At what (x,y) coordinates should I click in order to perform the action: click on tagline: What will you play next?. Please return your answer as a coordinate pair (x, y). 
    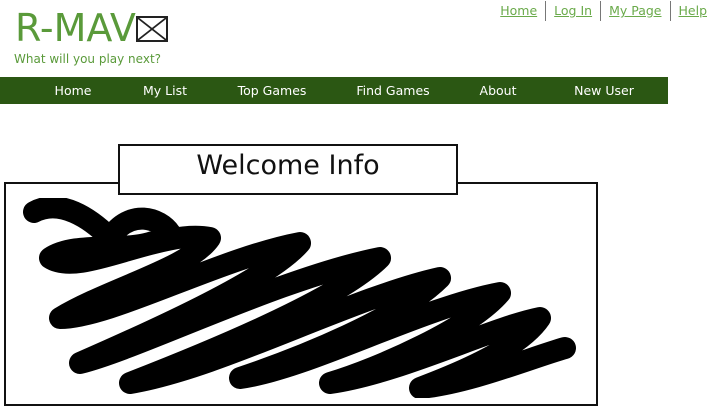
    Looking at the image, I should click on (88, 59).